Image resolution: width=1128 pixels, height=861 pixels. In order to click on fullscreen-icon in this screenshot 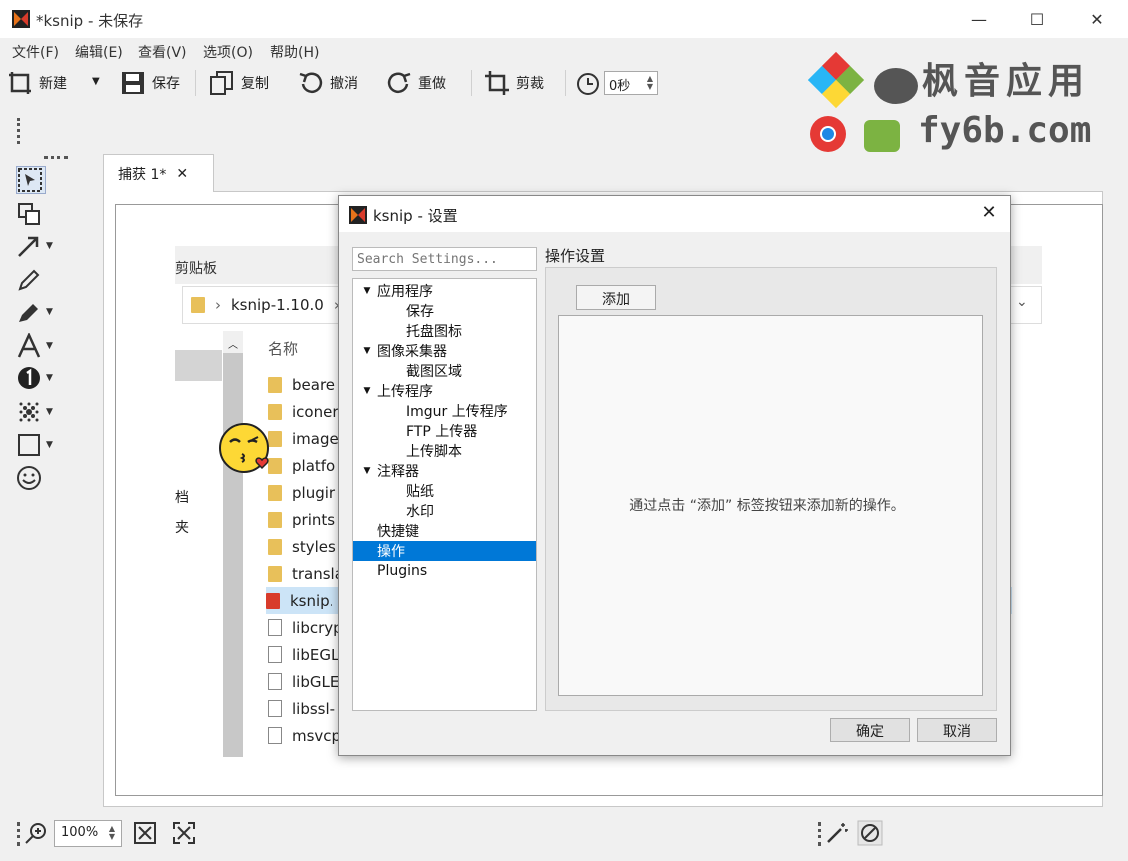, I will do `click(184, 833)`.